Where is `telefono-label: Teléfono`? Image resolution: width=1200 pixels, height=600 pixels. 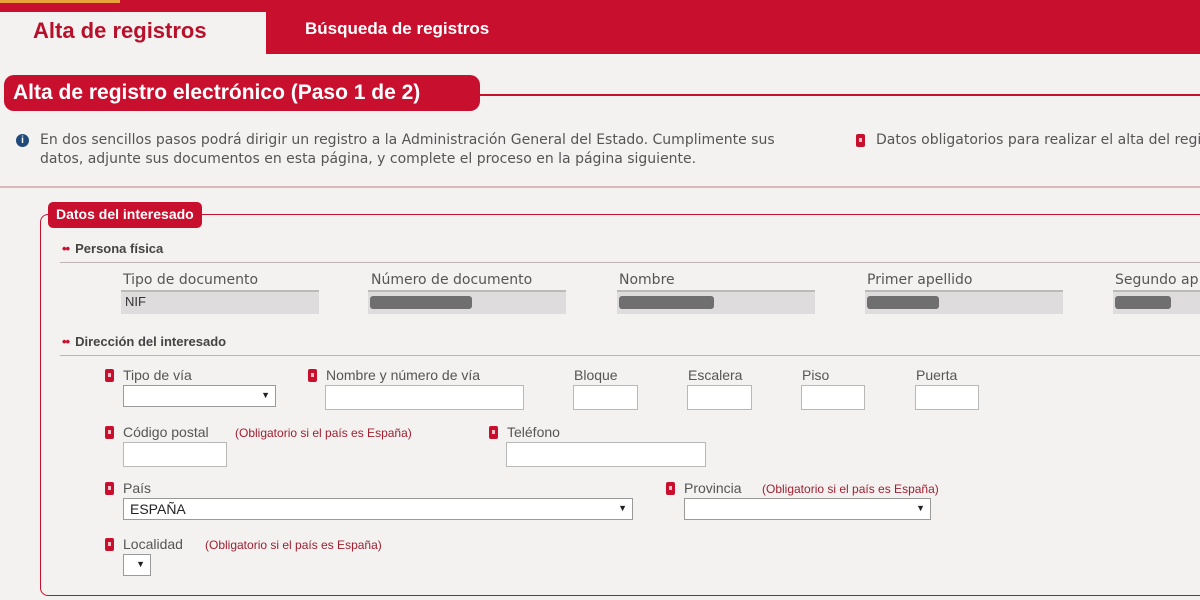 telefono-label: Teléfono is located at coordinates (533, 432).